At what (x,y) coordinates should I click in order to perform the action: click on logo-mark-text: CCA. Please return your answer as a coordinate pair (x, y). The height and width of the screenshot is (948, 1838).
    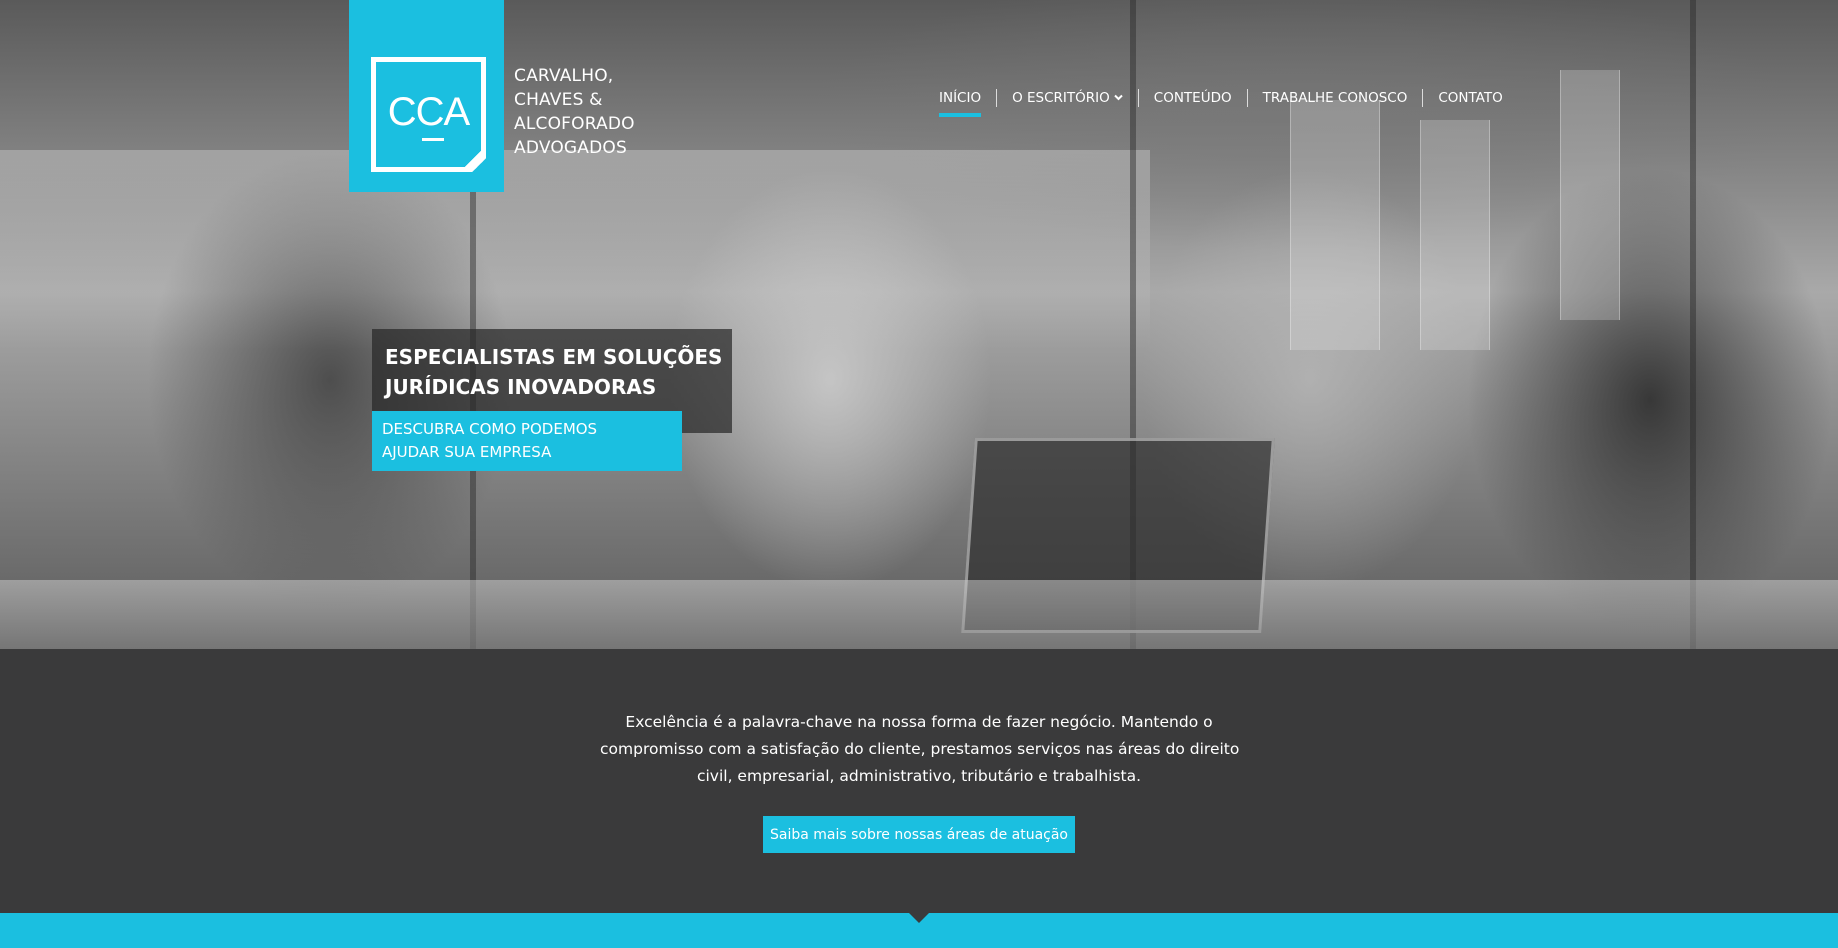
    Looking at the image, I should click on (428, 112).